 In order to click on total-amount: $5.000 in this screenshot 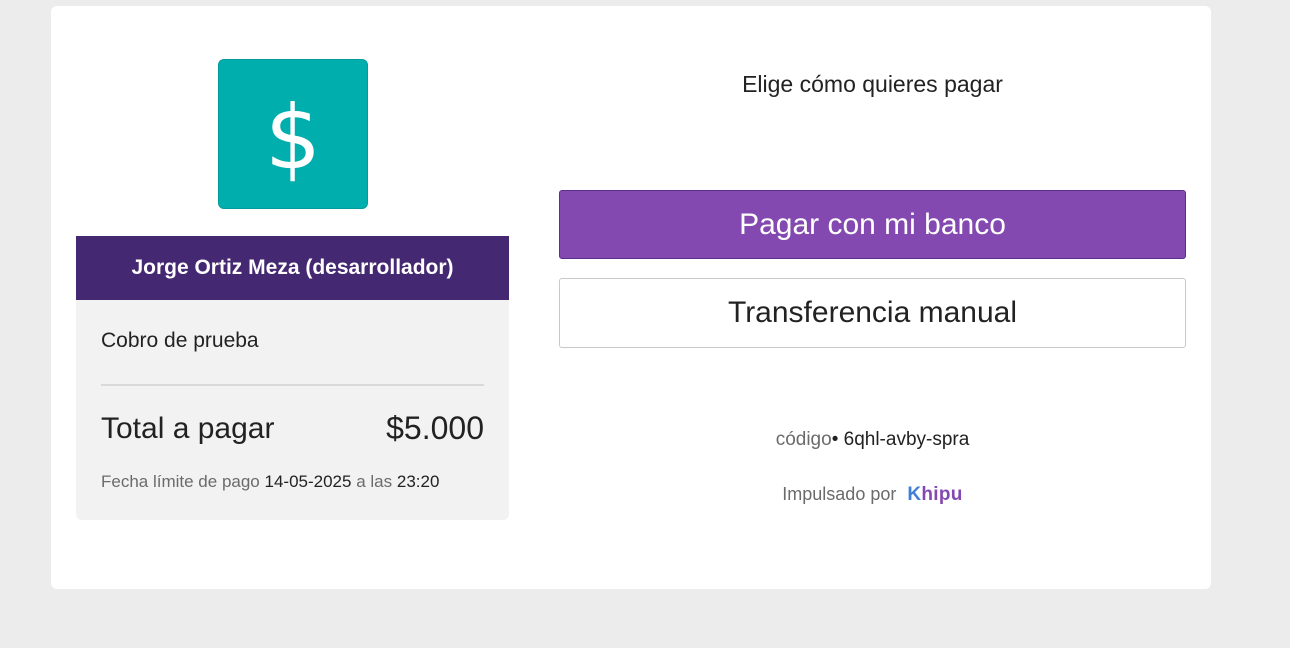, I will do `click(435, 428)`.